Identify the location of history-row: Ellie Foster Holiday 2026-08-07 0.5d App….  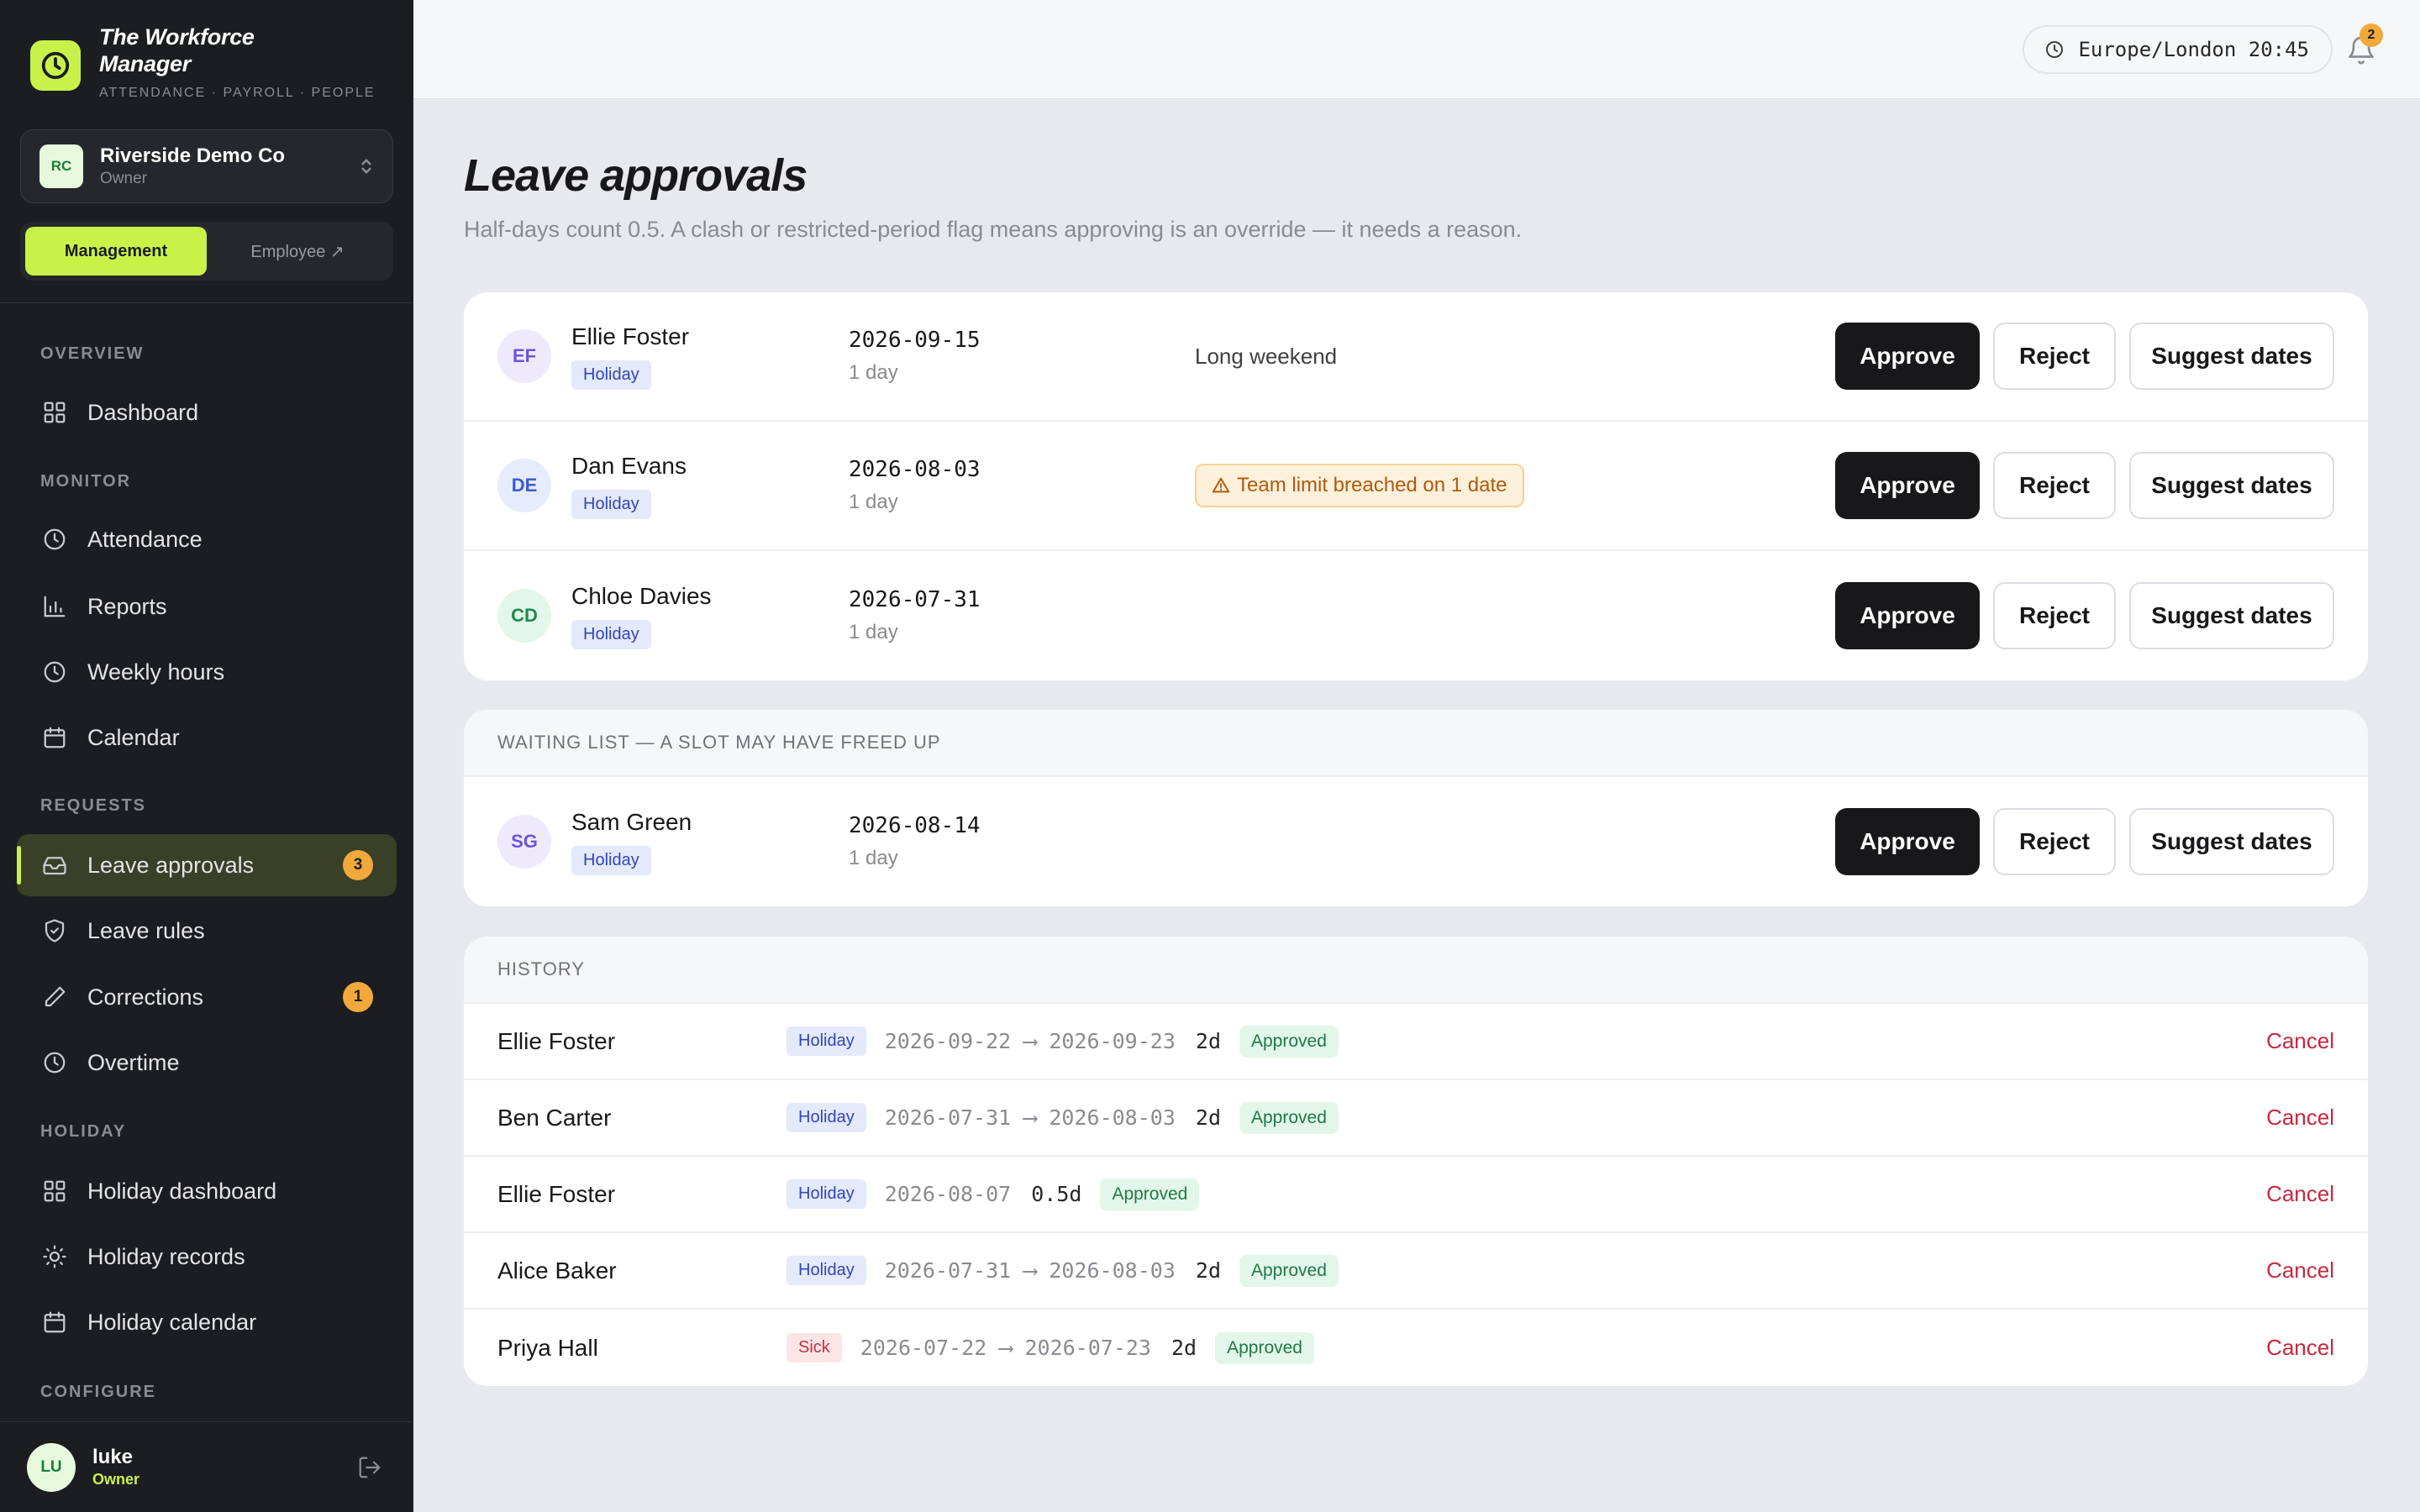
(1416, 1195).